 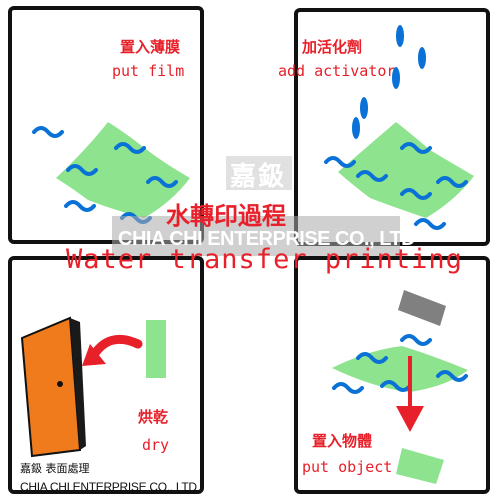 I want to click on down-arrow-head, so click(x=410, y=419).